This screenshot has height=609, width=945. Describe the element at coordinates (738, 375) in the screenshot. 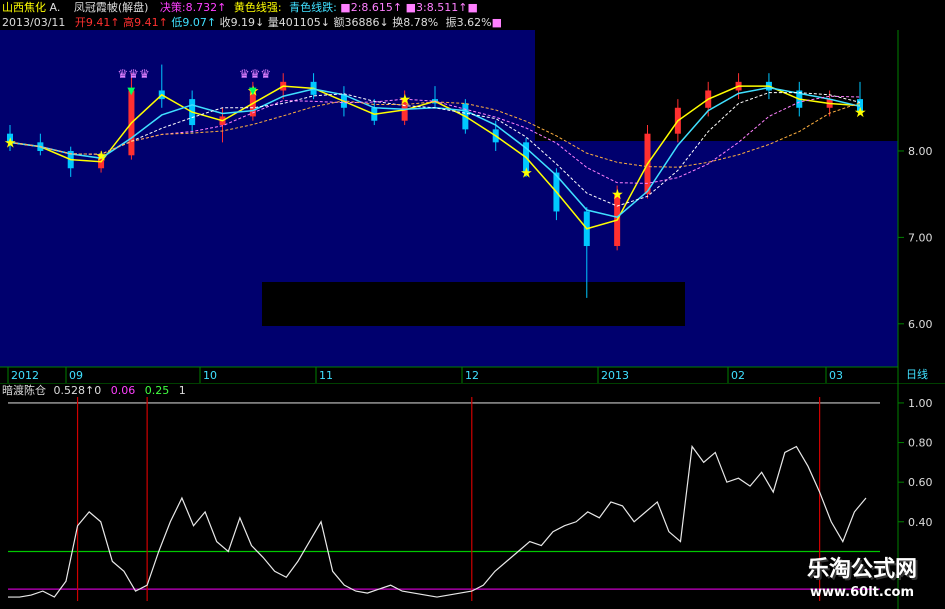

I see `date-tick-label: 02` at that location.